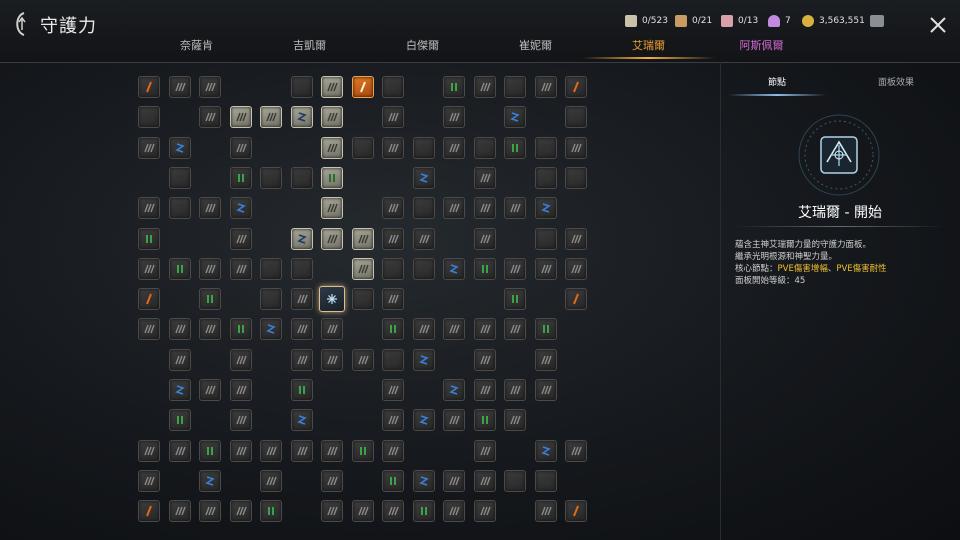 Image resolution: width=960 pixels, height=540 pixels. What do you see at coordinates (332, 178) in the screenshot?
I see `node-green-activated` at bounding box center [332, 178].